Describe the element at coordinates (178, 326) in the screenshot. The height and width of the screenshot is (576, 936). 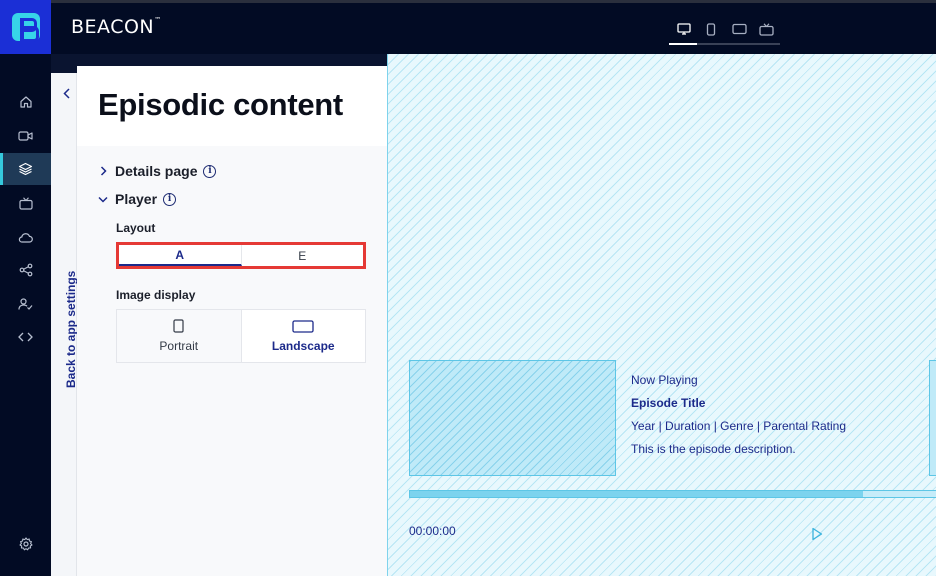
I see `portrait-icon` at that location.